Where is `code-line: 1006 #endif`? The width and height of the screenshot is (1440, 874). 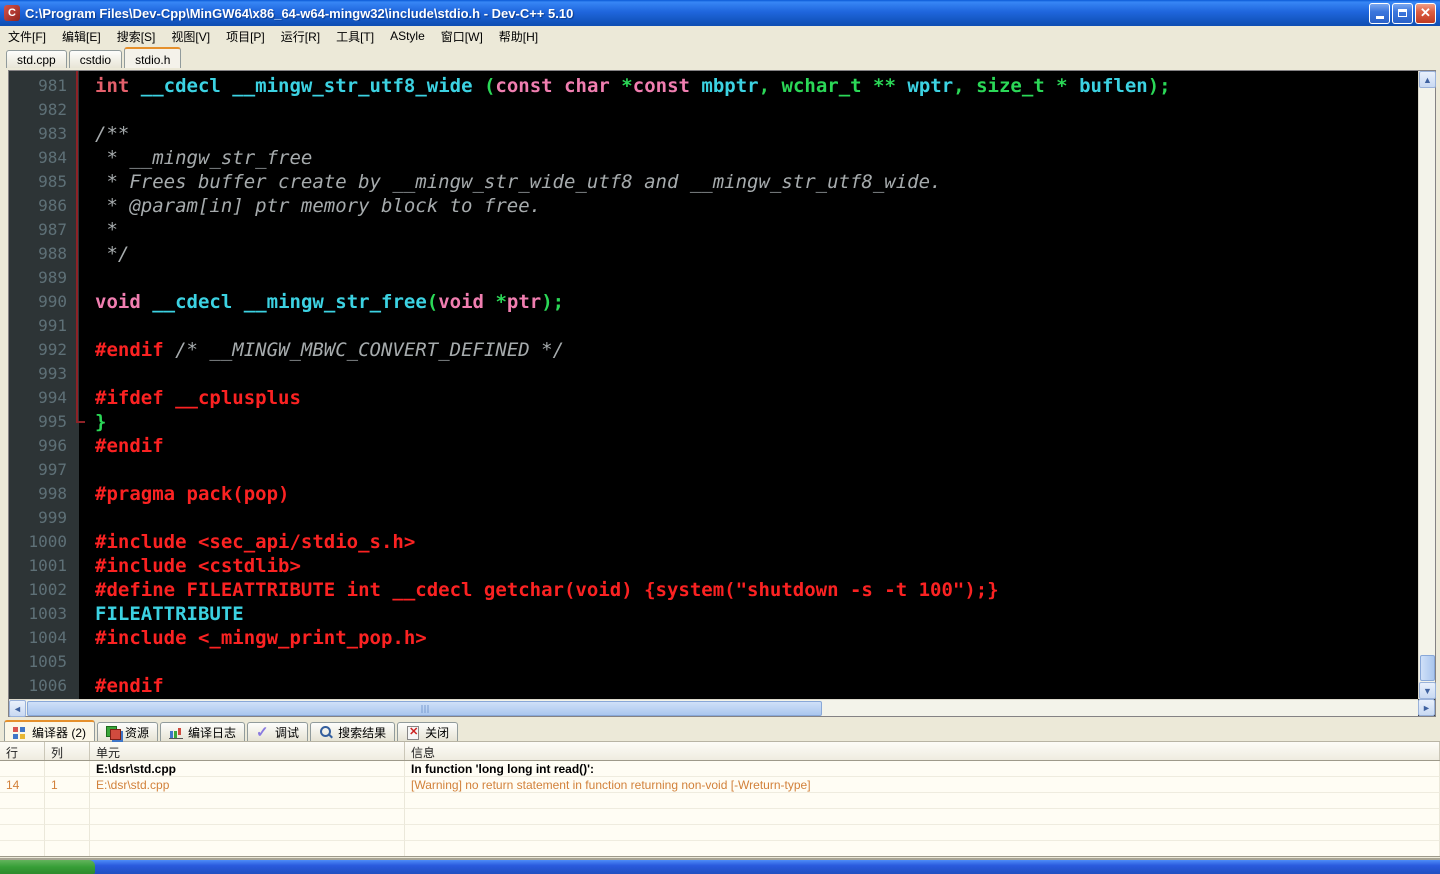
code-line: 1006 #endif is located at coordinates (713, 686).